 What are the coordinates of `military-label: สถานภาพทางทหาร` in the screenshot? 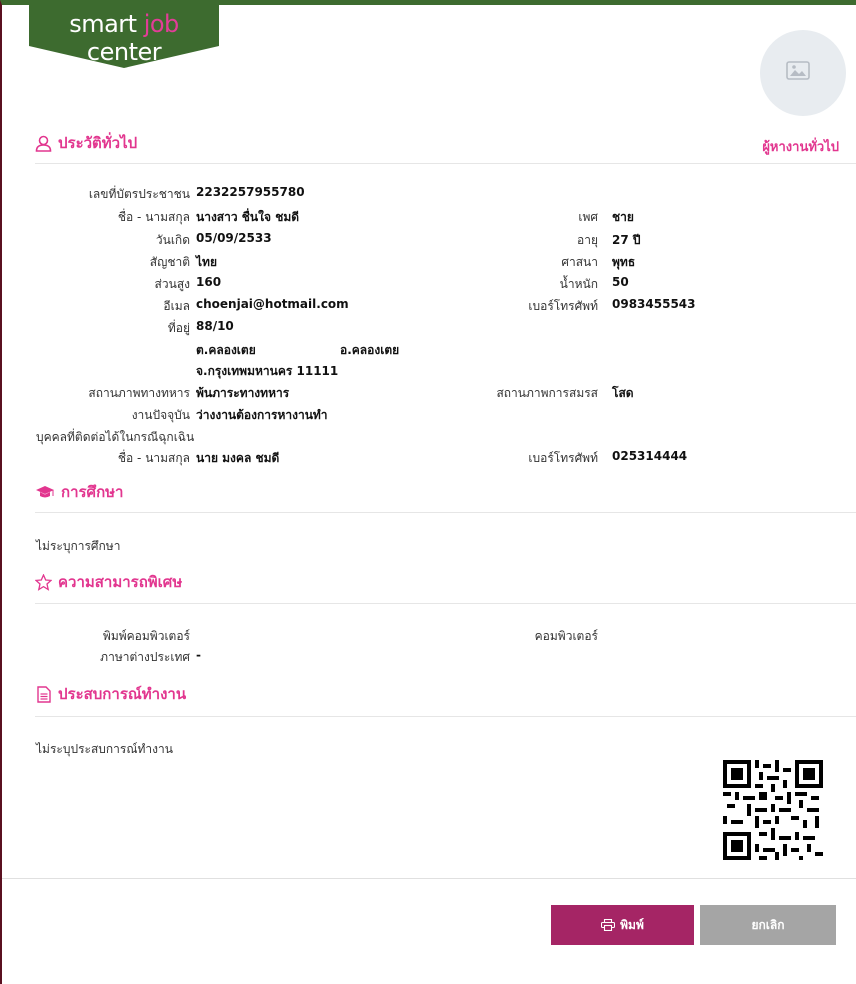 It's located at (139, 393).